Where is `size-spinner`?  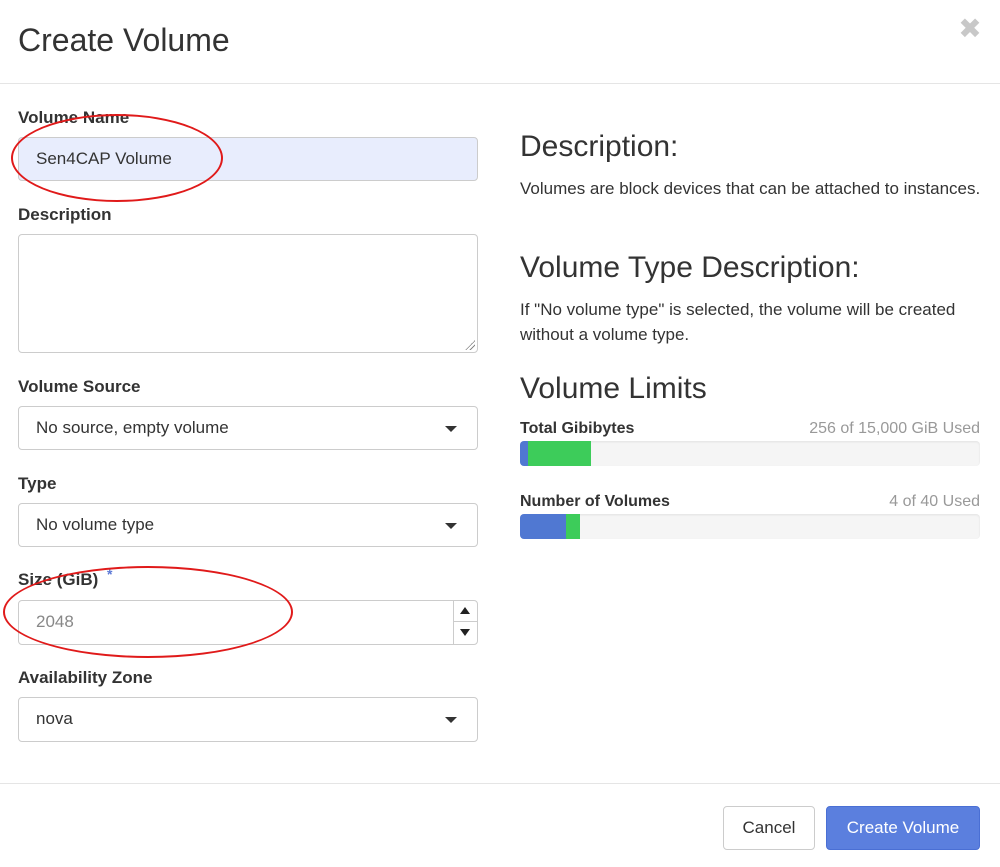
size-spinner is located at coordinates (465, 622).